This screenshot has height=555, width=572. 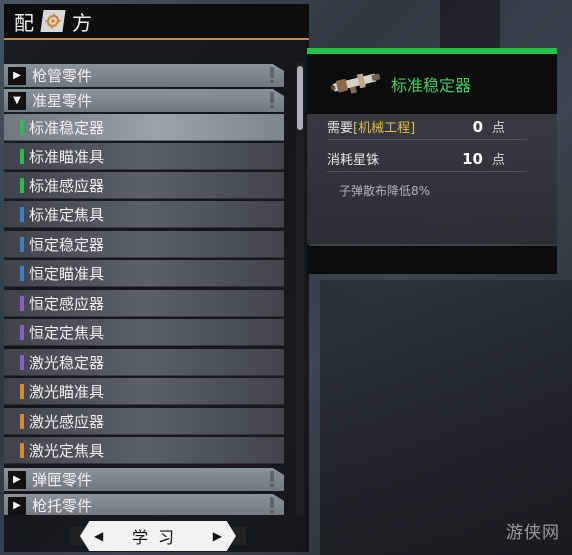 What do you see at coordinates (144, 127) in the screenshot?
I see `recipe-item: 标准稳定器` at bounding box center [144, 127].